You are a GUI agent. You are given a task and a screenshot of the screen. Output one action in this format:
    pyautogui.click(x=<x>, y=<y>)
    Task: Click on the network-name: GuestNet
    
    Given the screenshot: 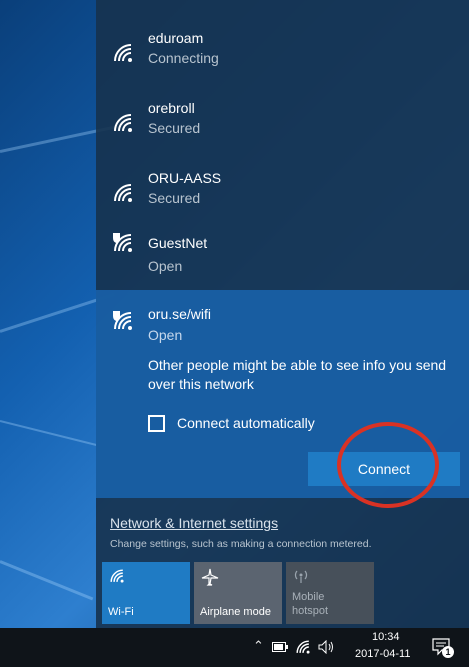 What is the action you would take?
    pyautogui.click(x=178, y=243)
    